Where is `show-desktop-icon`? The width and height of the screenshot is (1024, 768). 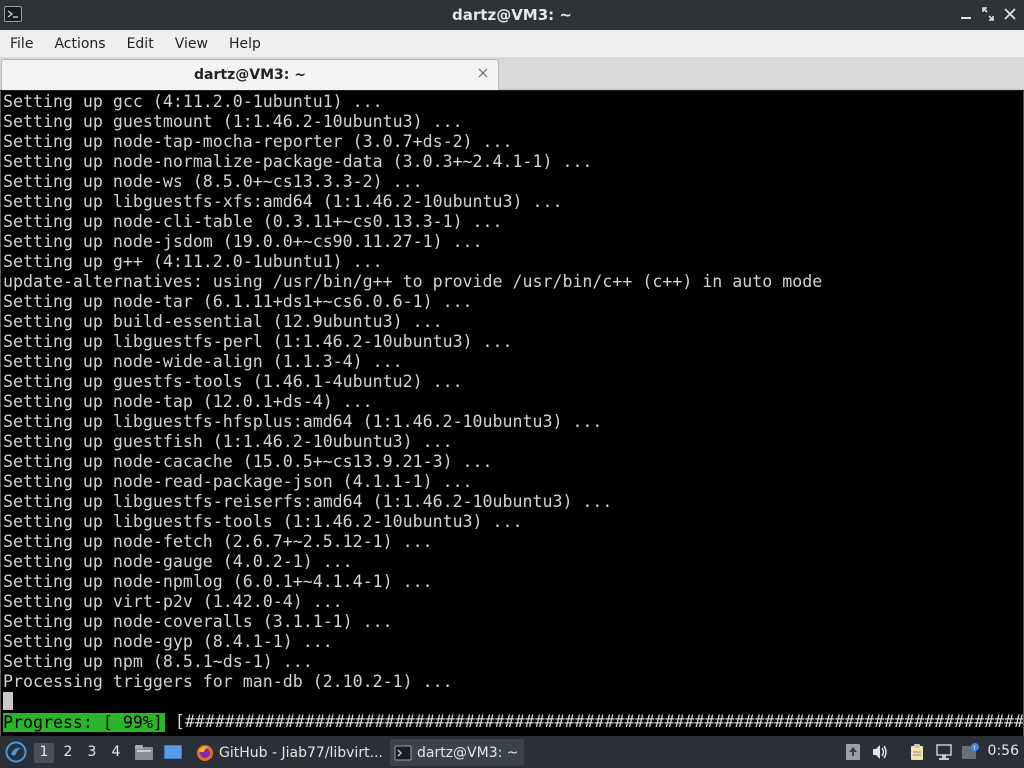
show-desktop-icon is located at coordinates (173, 752).